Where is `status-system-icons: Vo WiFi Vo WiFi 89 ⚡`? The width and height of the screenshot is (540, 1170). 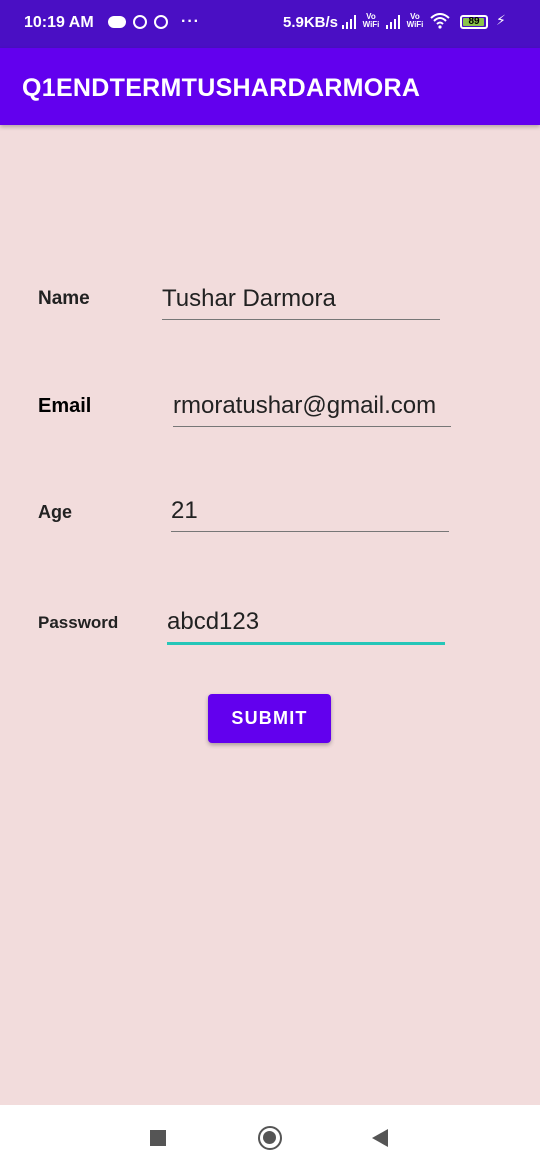 status-system-icons: Vo WiFi Vo WiFi 89 ⚡ is located at coordinates (424, 20).